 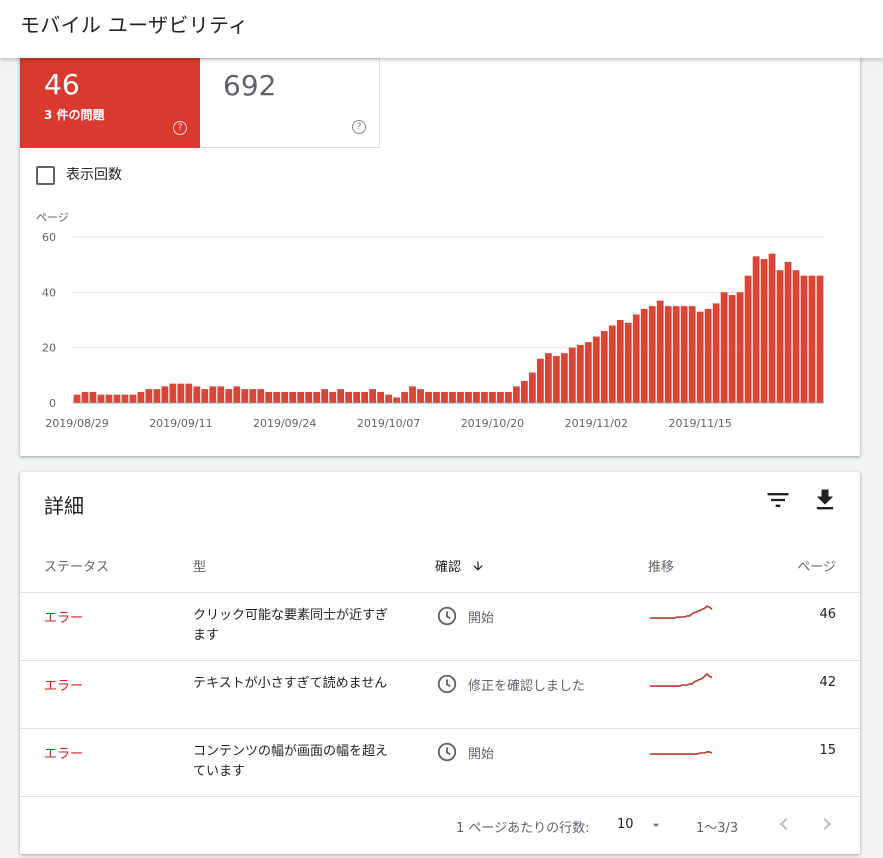 I want to click on column-header-type: 型, so click(x=199, y=565).